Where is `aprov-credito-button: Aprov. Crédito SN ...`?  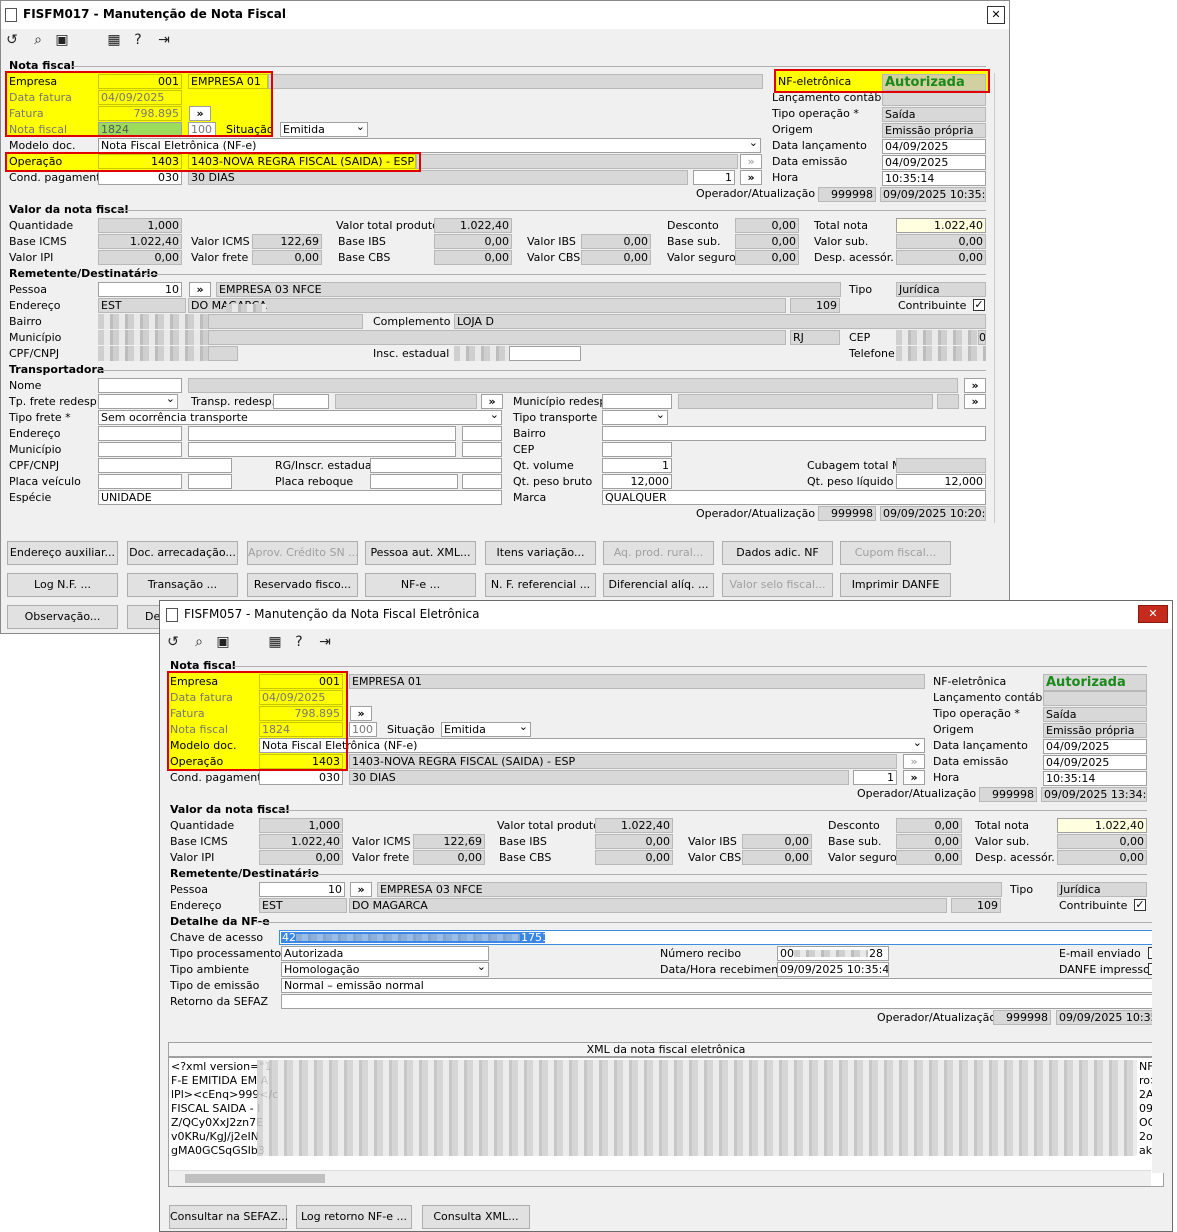 aprov-credito-button: Aprov. Crédito SN ... is located at coordinates (303, 553).